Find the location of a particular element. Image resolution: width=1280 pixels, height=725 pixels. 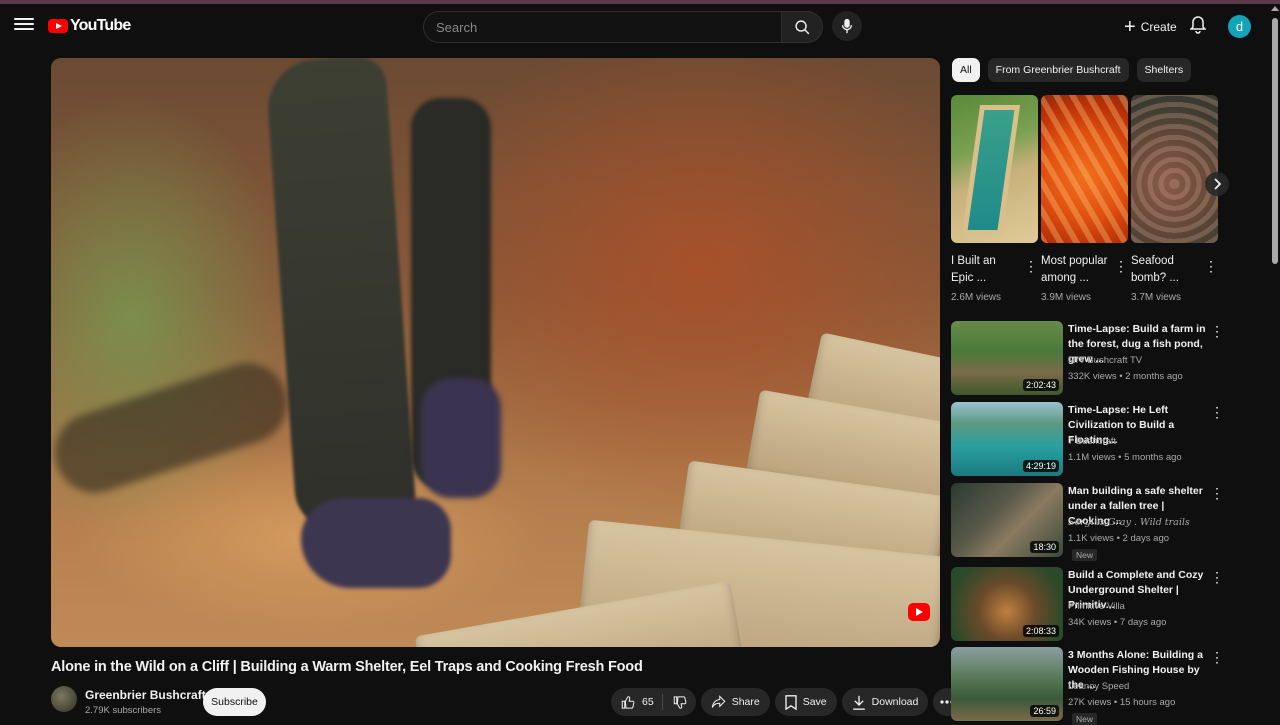

video-thumbnail: 2:08:33 is located at coordinates (1007, 604).